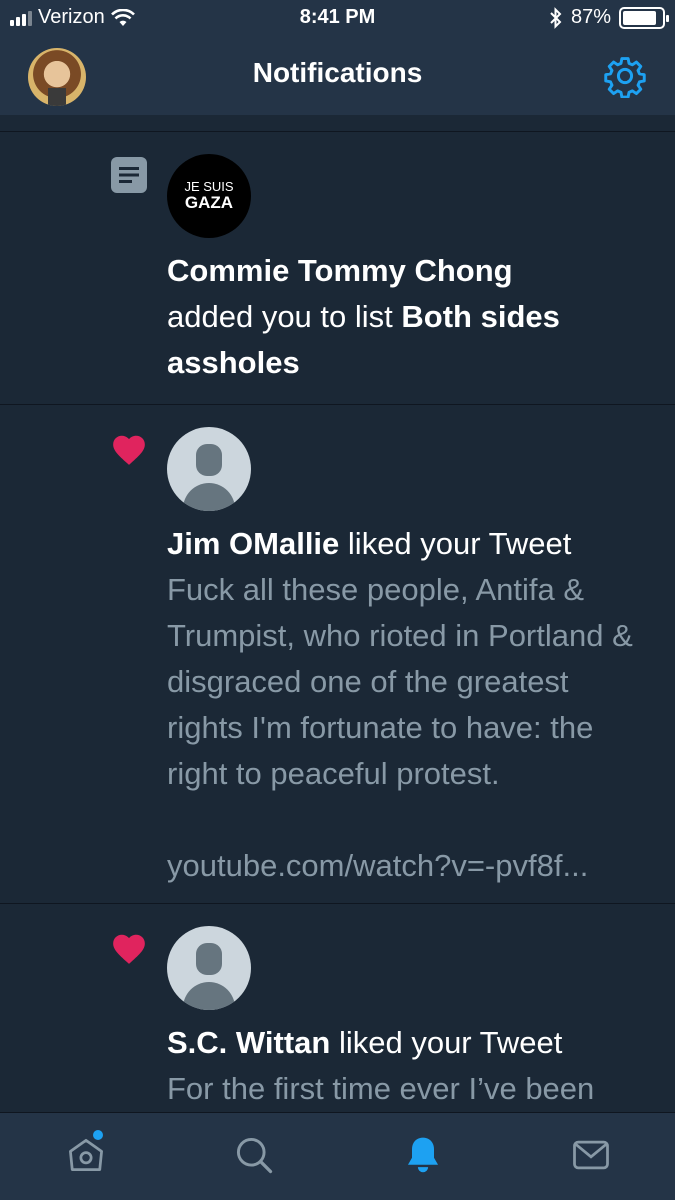 The width and height of the screenshot is (675, 1200). I want to click on search-icon, so click(254, 1155).